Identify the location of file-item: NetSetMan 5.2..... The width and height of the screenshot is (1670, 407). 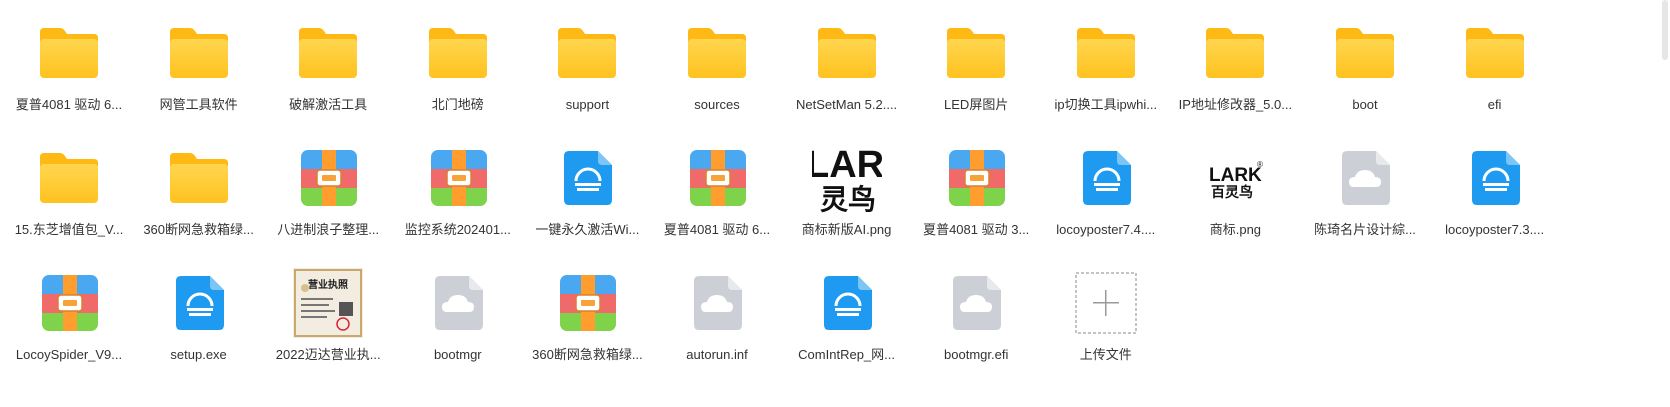
(847, 64).